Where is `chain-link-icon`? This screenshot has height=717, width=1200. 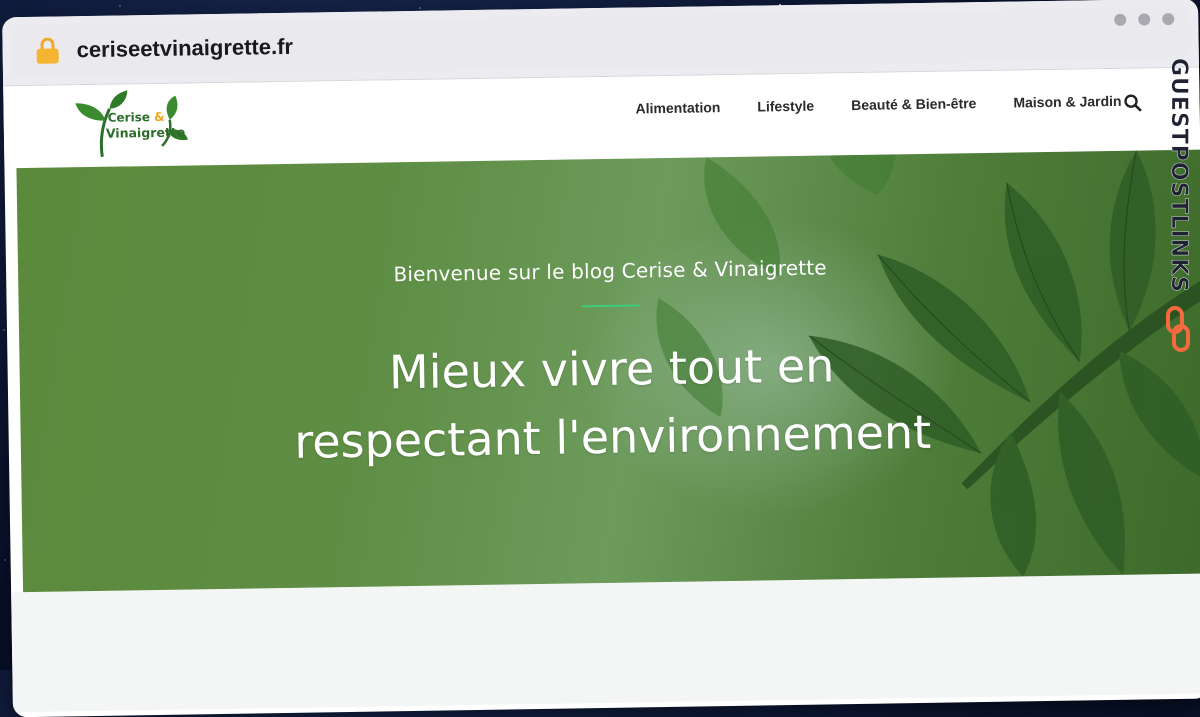
chain-link-icon is located at coordinates (1178, 329).